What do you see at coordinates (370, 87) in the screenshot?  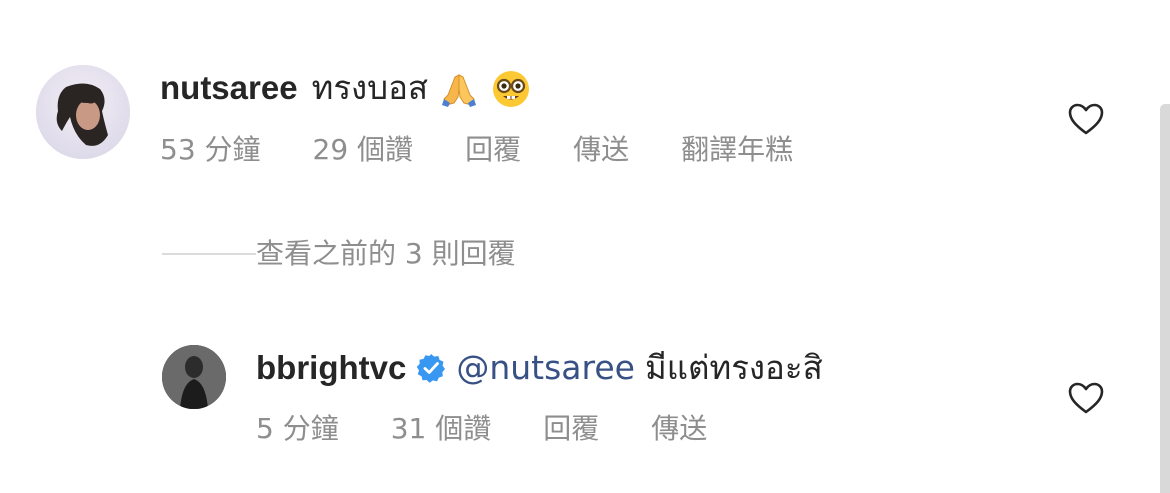 I see `comment-text: ทรงบอส` at bounding box center [370, 87].